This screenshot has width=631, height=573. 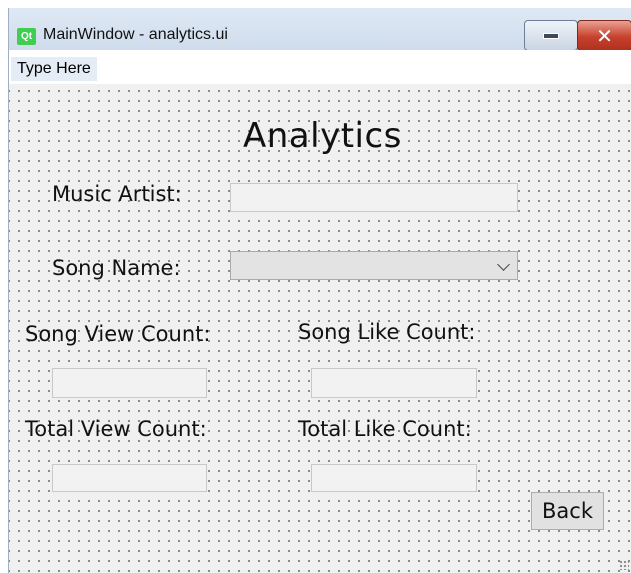 I want to click on page-title: Analytics, so click(x=322, y=136).